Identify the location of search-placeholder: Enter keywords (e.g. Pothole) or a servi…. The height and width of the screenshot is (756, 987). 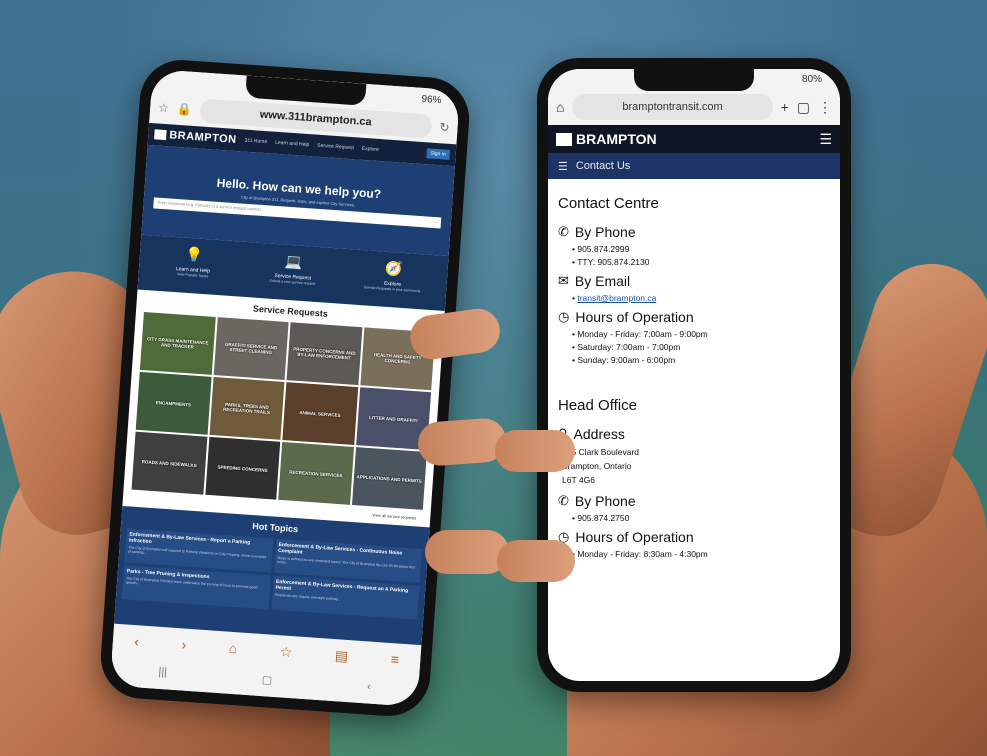
(209, 205).